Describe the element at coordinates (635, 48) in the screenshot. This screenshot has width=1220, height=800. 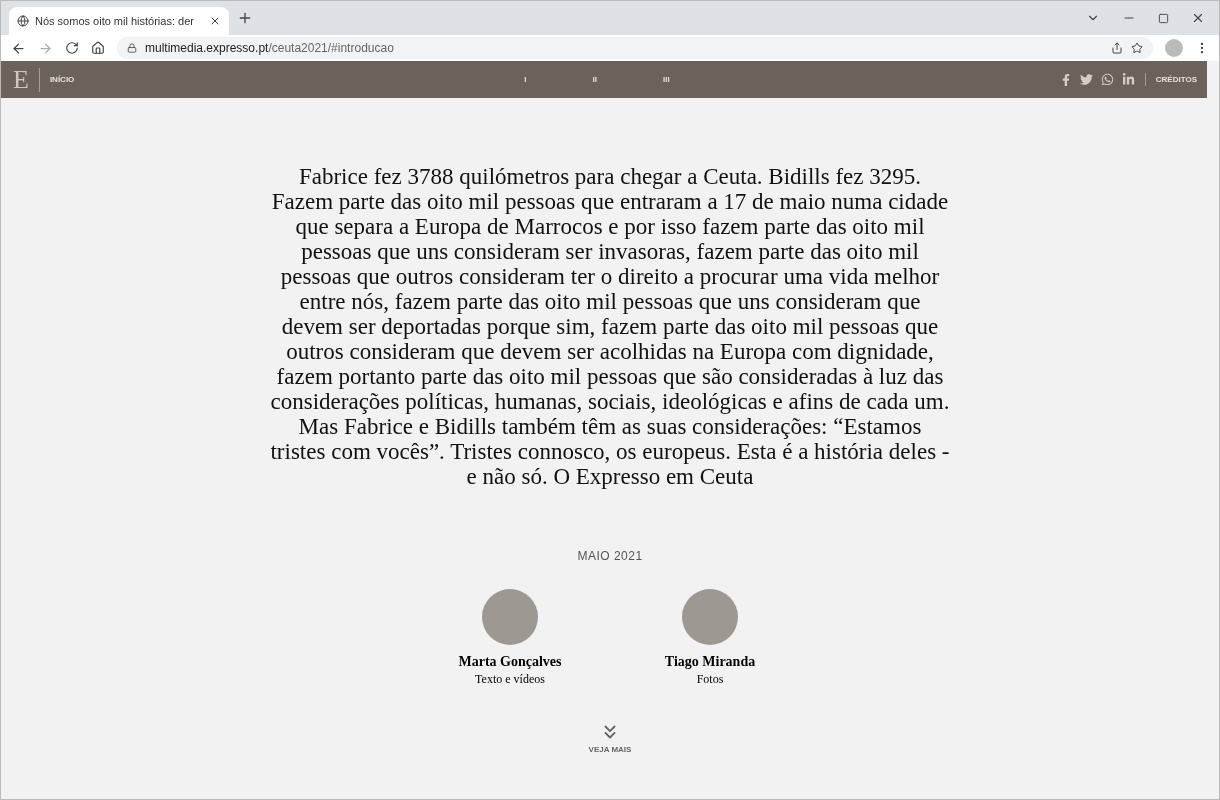
I see `address-bar: multimedia.expresso.pt/ceuta2021/#introducao` at that location.